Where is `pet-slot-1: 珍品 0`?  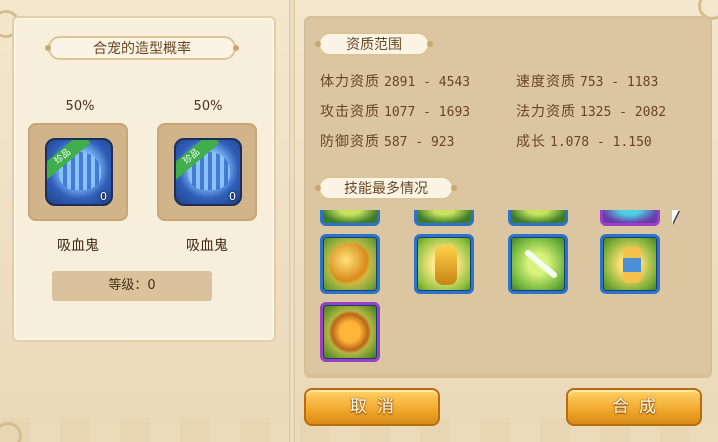
pet-slot-1: 珍品 0 is located at coordinates (78, 172).